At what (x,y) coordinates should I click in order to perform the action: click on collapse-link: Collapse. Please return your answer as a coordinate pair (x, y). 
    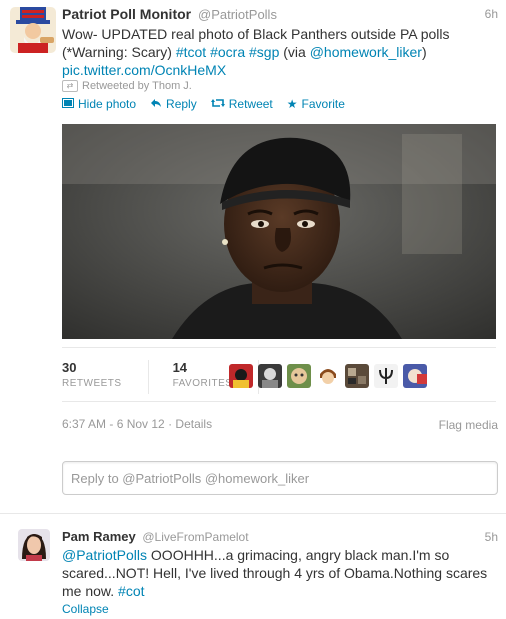
    Looking at the image, I should click on (85, 609).